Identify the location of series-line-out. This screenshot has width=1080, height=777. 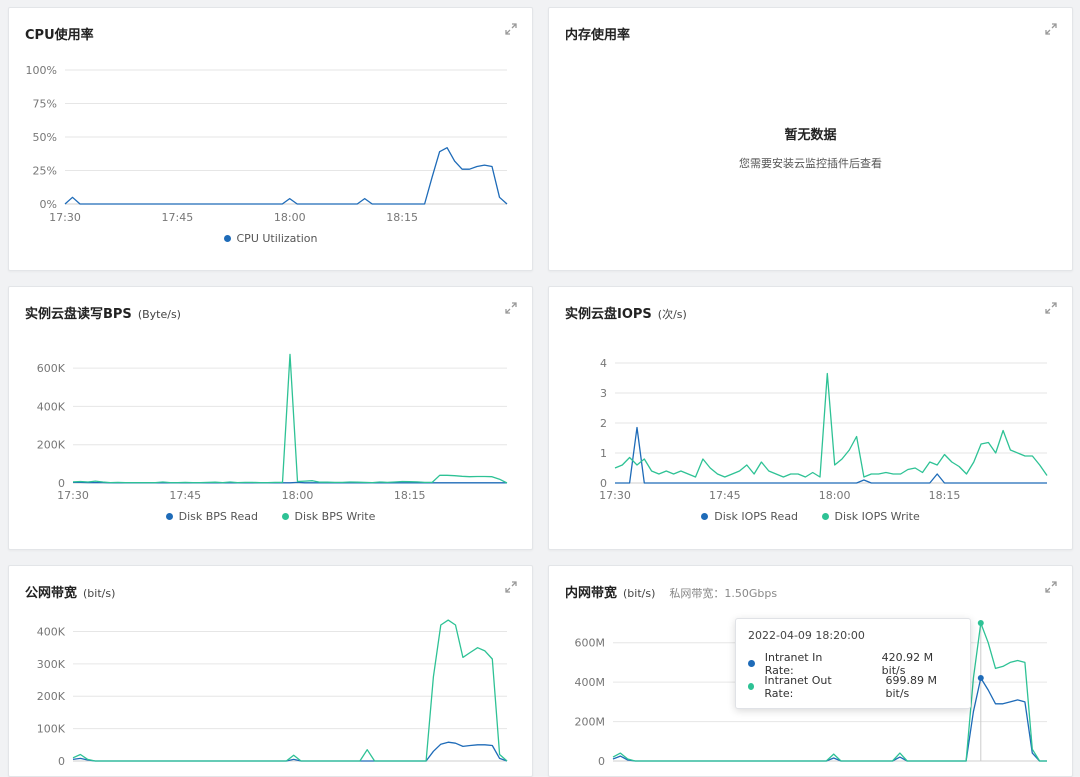
(290, 690).